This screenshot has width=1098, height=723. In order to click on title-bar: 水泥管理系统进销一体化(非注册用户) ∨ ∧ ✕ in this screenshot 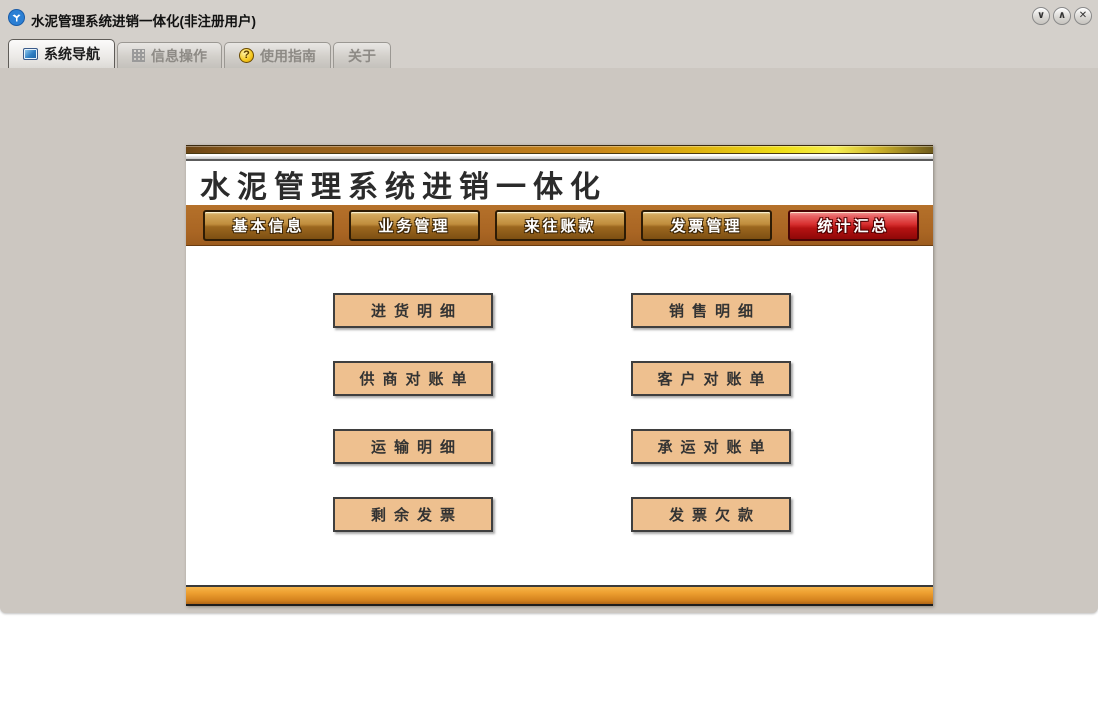, I will do `click(549, 18)`.